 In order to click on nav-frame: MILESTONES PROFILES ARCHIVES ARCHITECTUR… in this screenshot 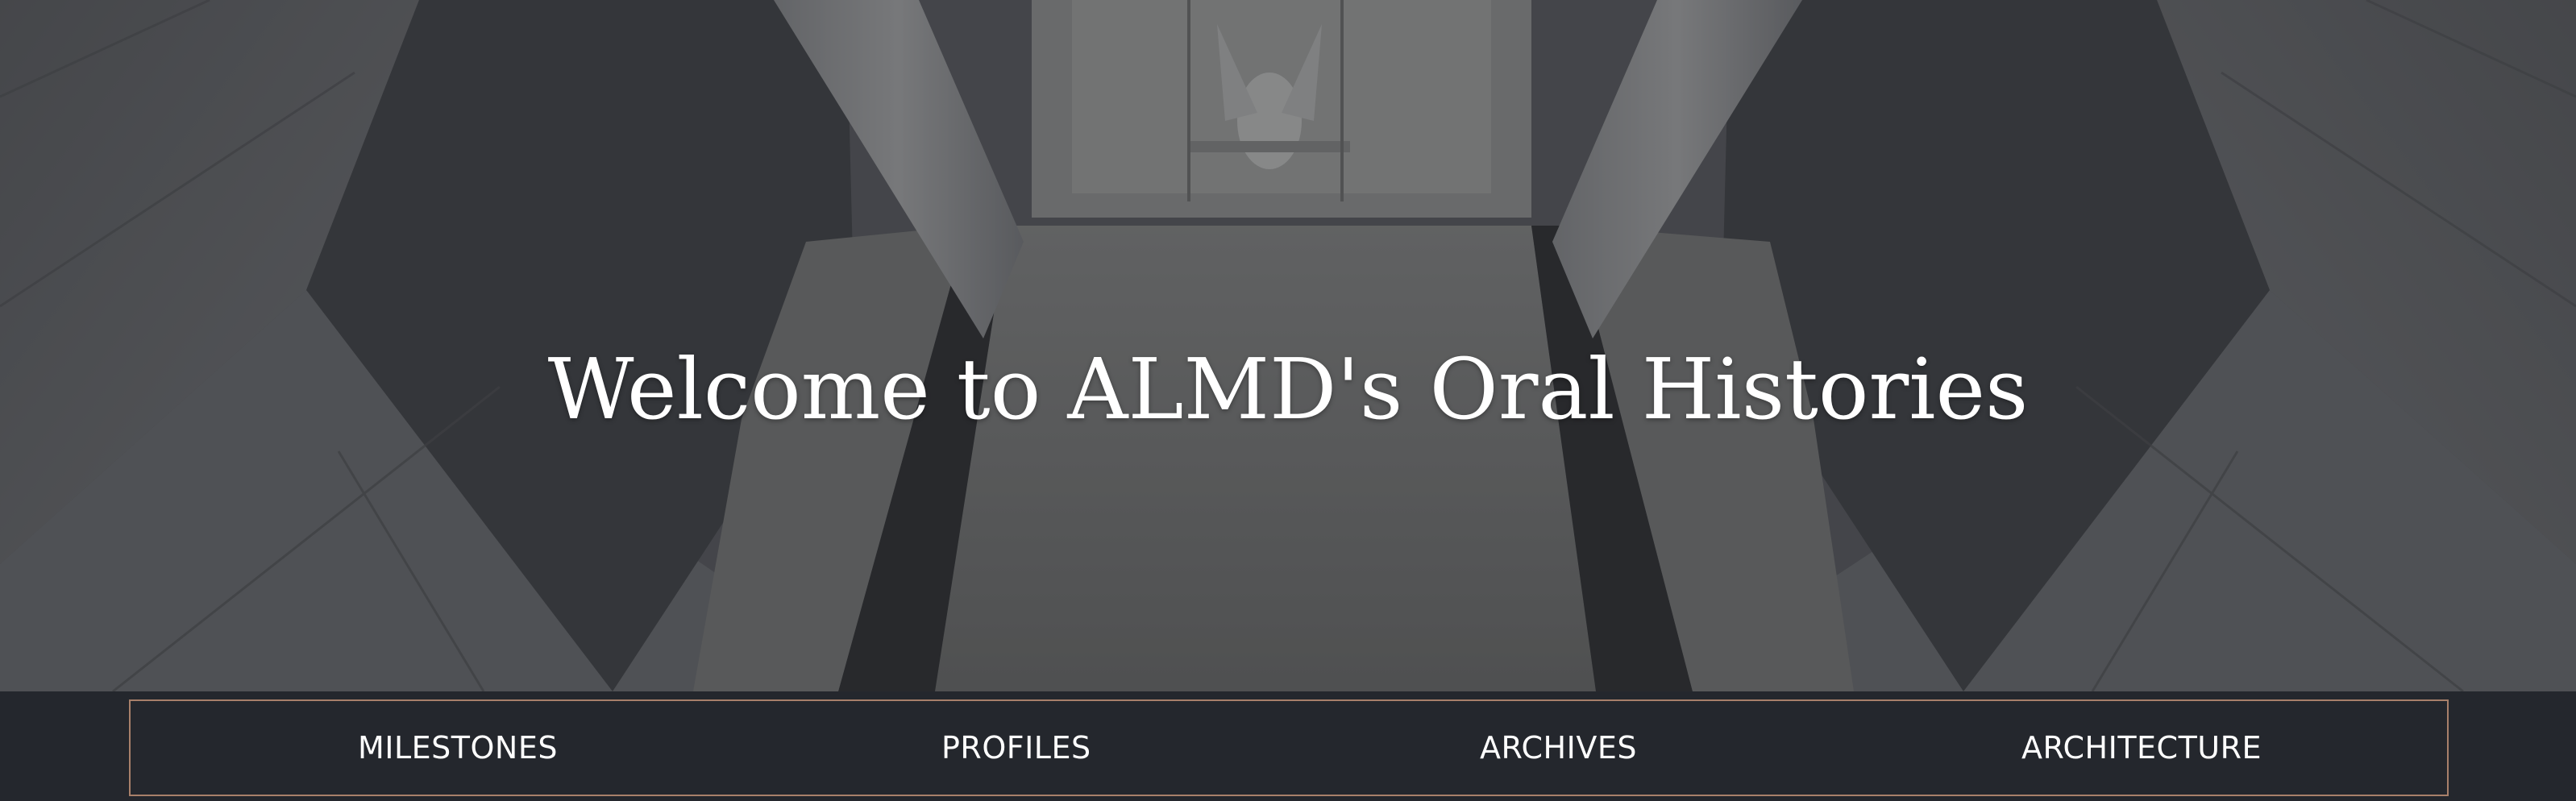, I will do `click(1289, 747)`.